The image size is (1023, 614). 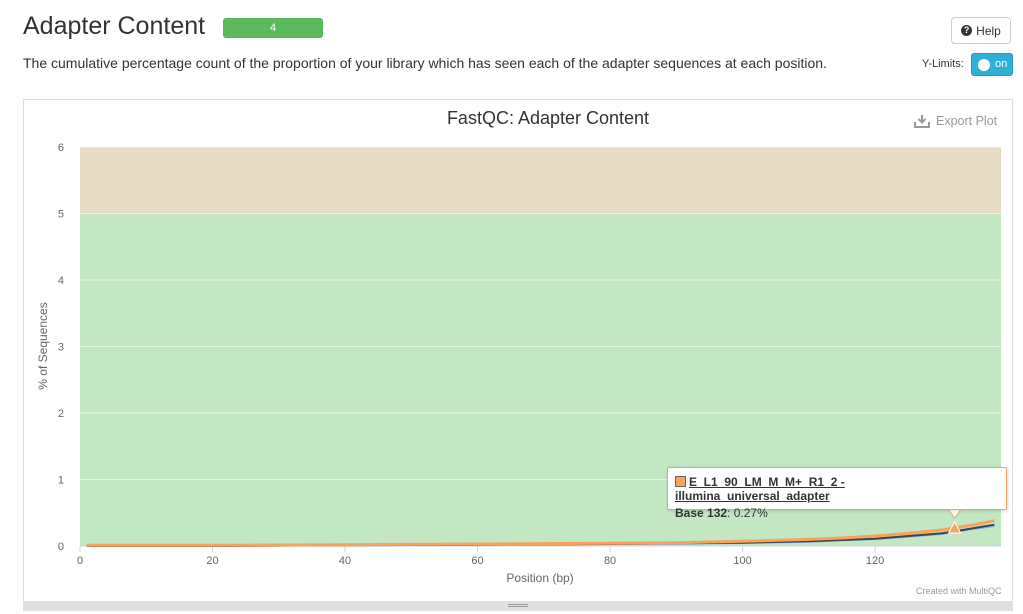 I want to click on x-tick-label: 120, so click(x=875, y=561).